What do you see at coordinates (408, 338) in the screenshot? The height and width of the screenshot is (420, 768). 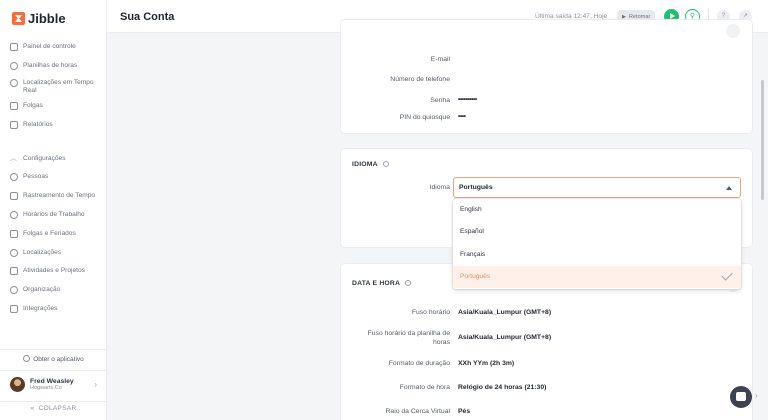 I see `timesheet-timezone-label: Fuso horário da planilha de horas` at bounding box center [408, 338].